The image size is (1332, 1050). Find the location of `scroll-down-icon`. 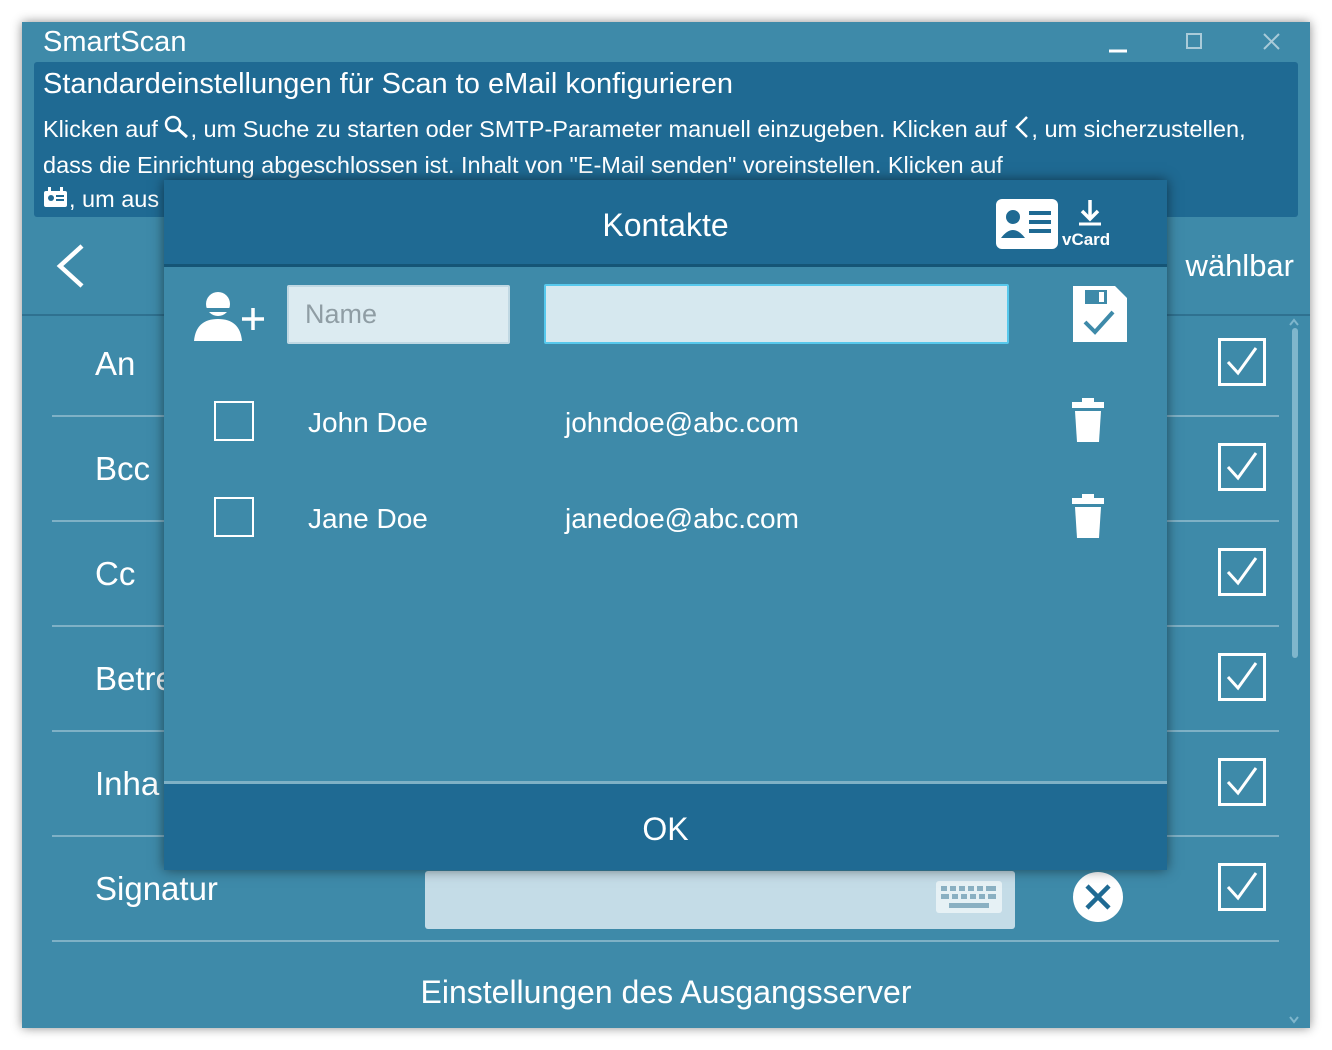

scroll-down-icon is located at coordinates (1294, 1020).